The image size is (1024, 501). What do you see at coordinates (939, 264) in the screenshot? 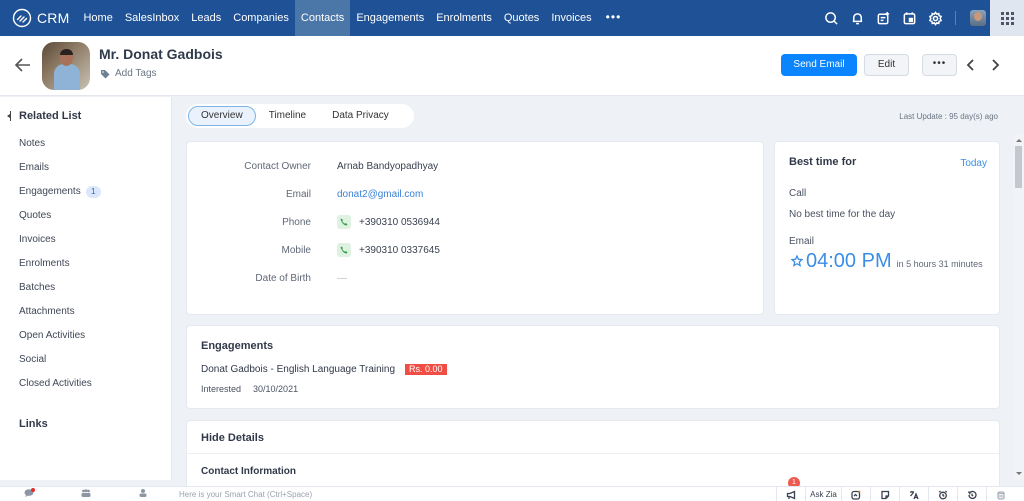
I see `email-best-time-relative: in 5 hours 31 minutes` at bounding box center [939, 264].